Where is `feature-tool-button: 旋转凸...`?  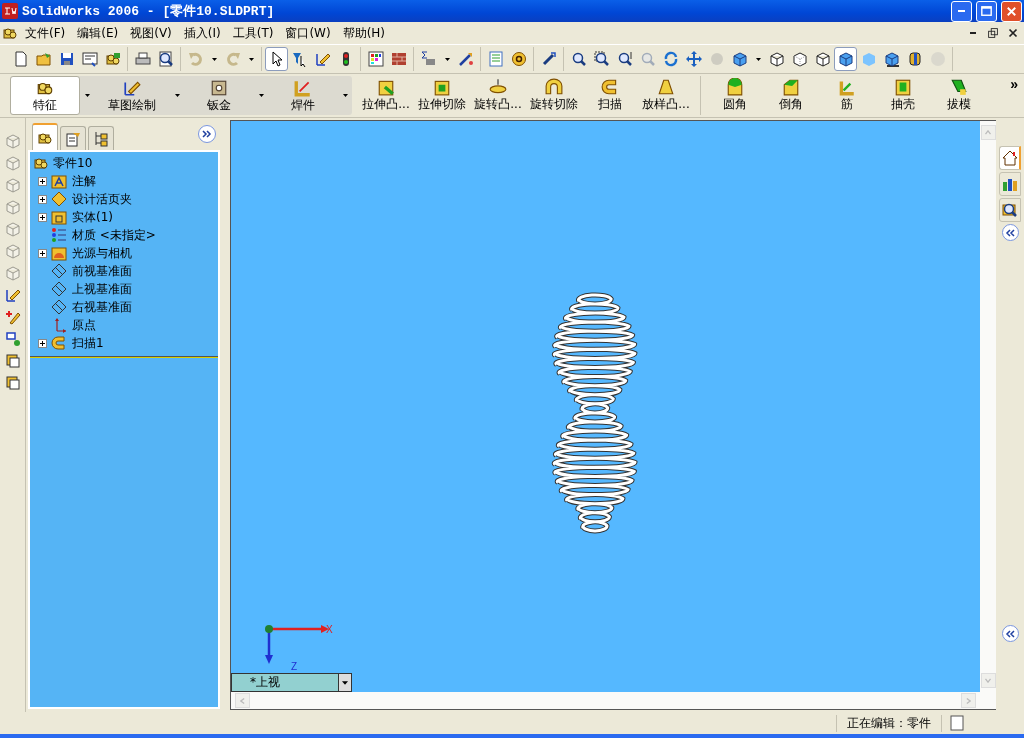 feature-tool-button: 旋转凸... is located at coordinates (498, 95).